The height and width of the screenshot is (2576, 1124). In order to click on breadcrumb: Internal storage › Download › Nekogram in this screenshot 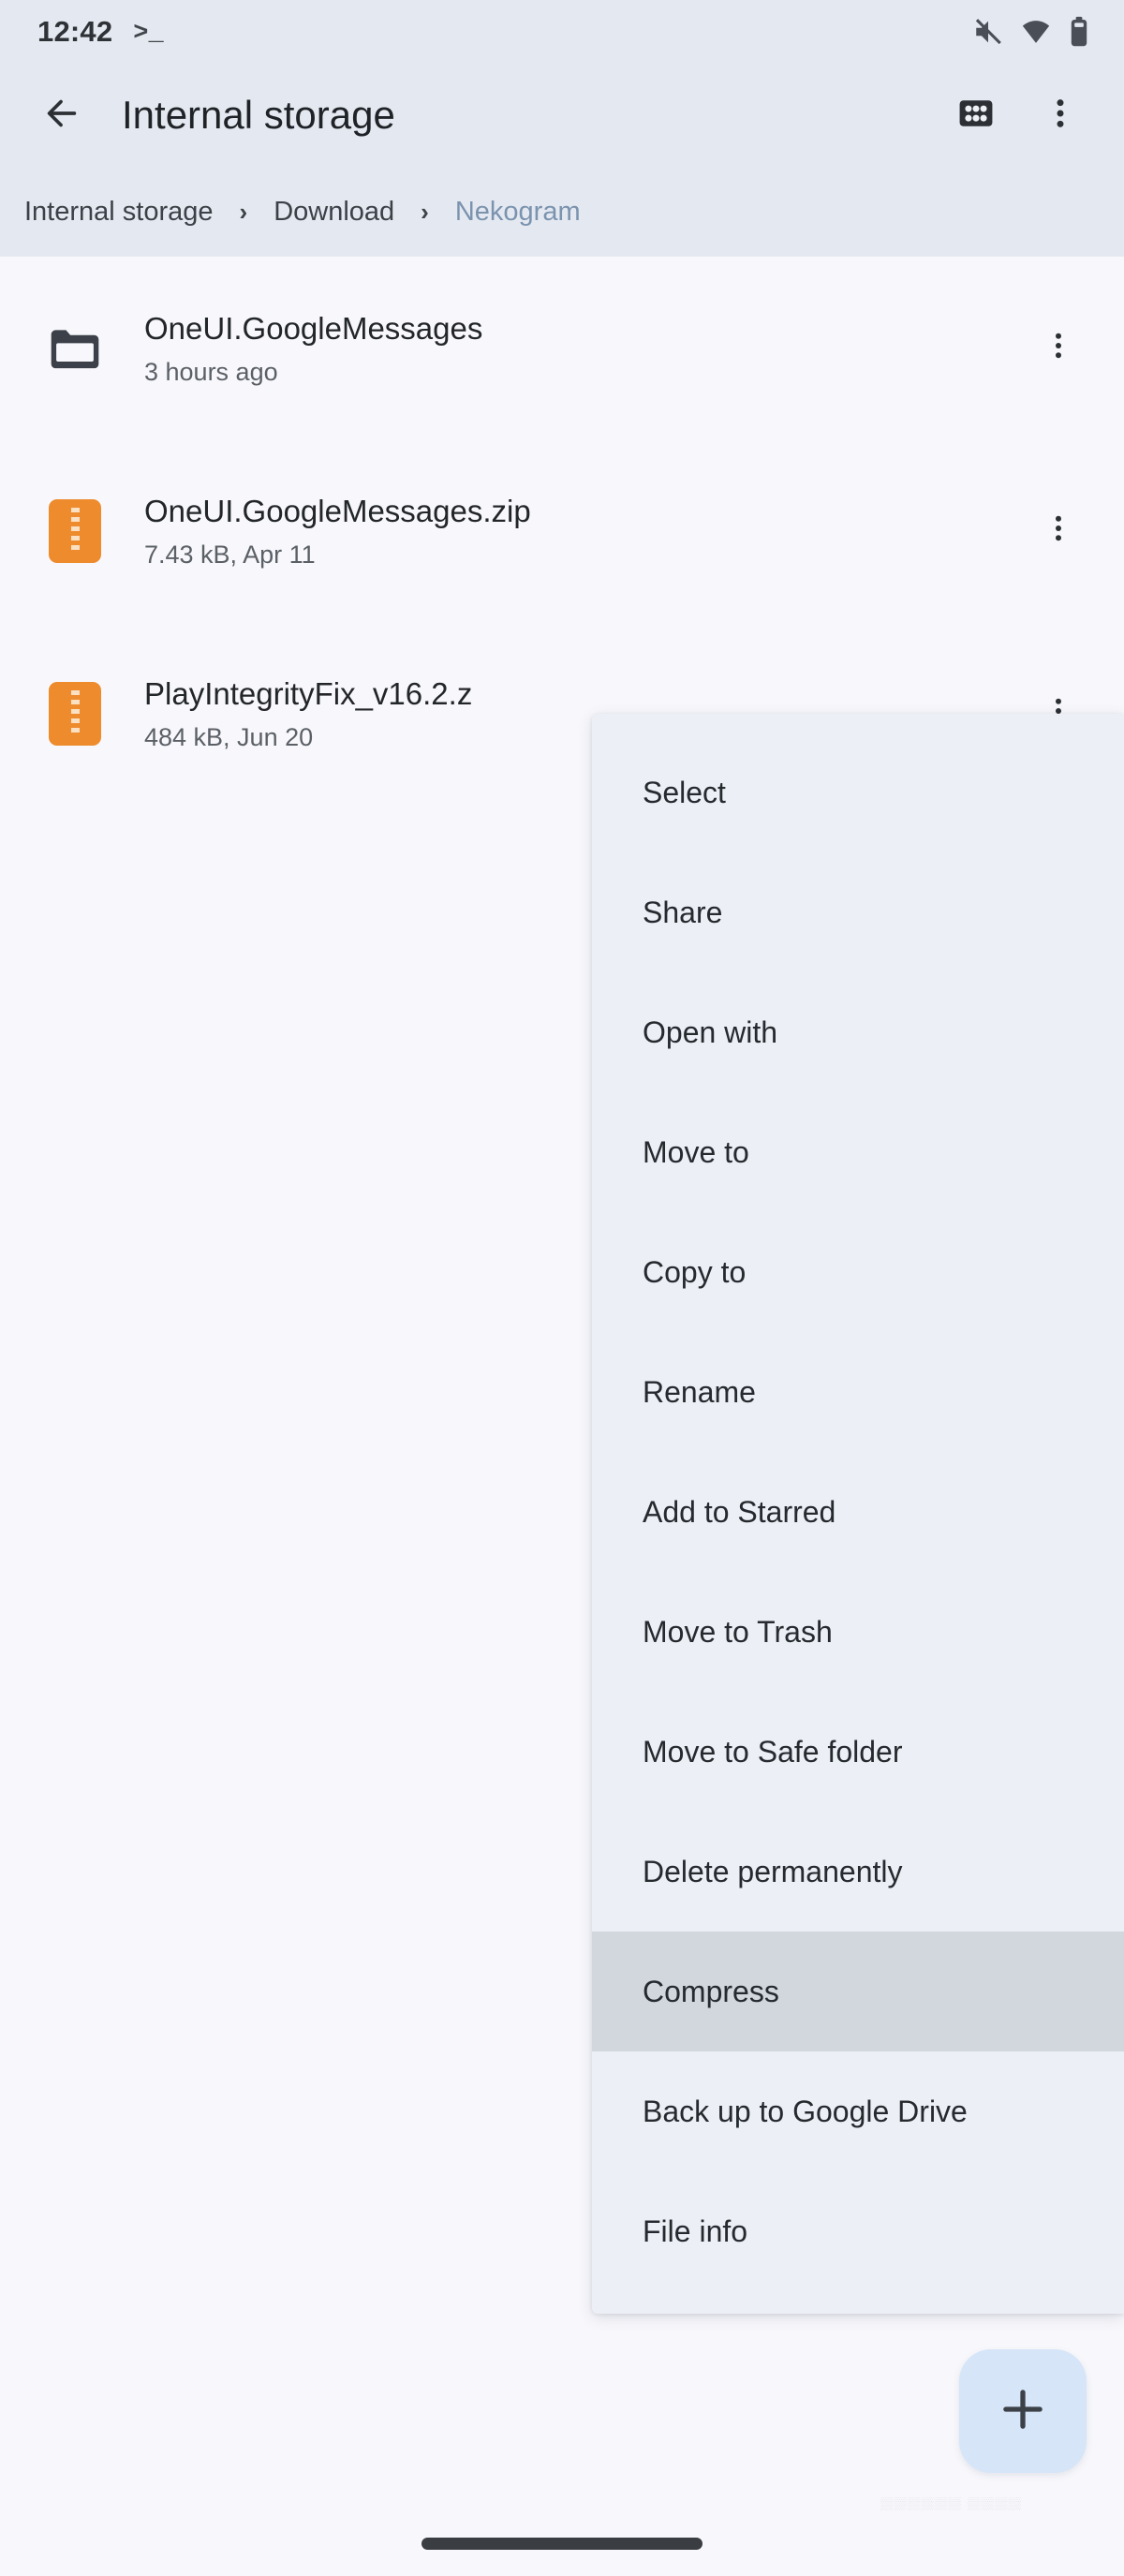, I will do `click(562, 212)`.